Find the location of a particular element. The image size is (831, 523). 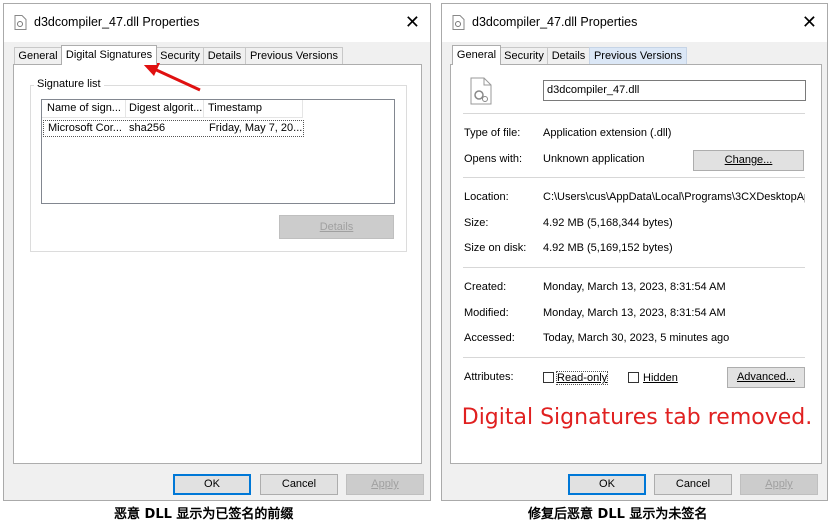

right-window-title: d3dcompiler_47.dll Properties is located at coordinates (555, 22).